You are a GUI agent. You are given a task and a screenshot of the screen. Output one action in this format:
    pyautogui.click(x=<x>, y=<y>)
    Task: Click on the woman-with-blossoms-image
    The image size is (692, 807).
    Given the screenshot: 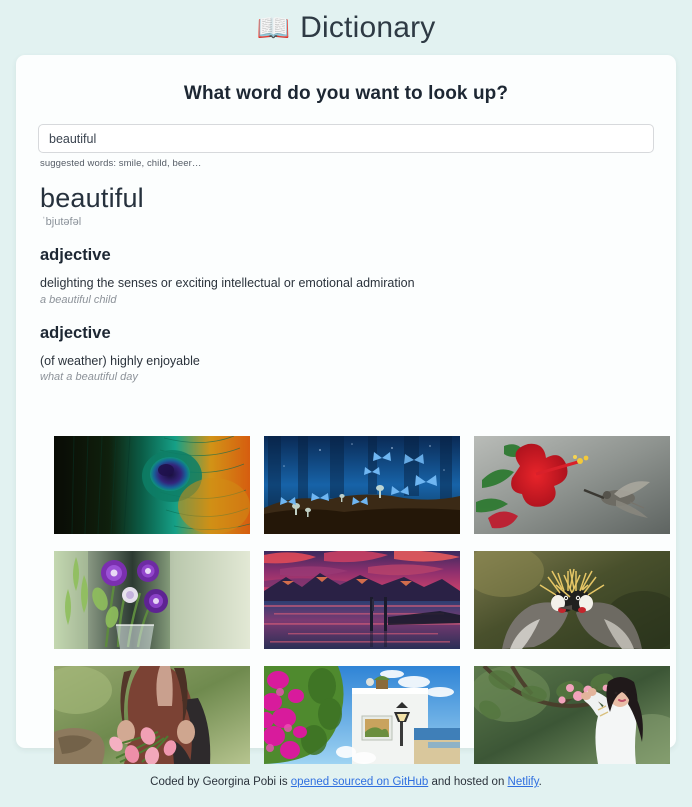 What is the action you would take?
    pyautogui.click(x=572, y=715)
    